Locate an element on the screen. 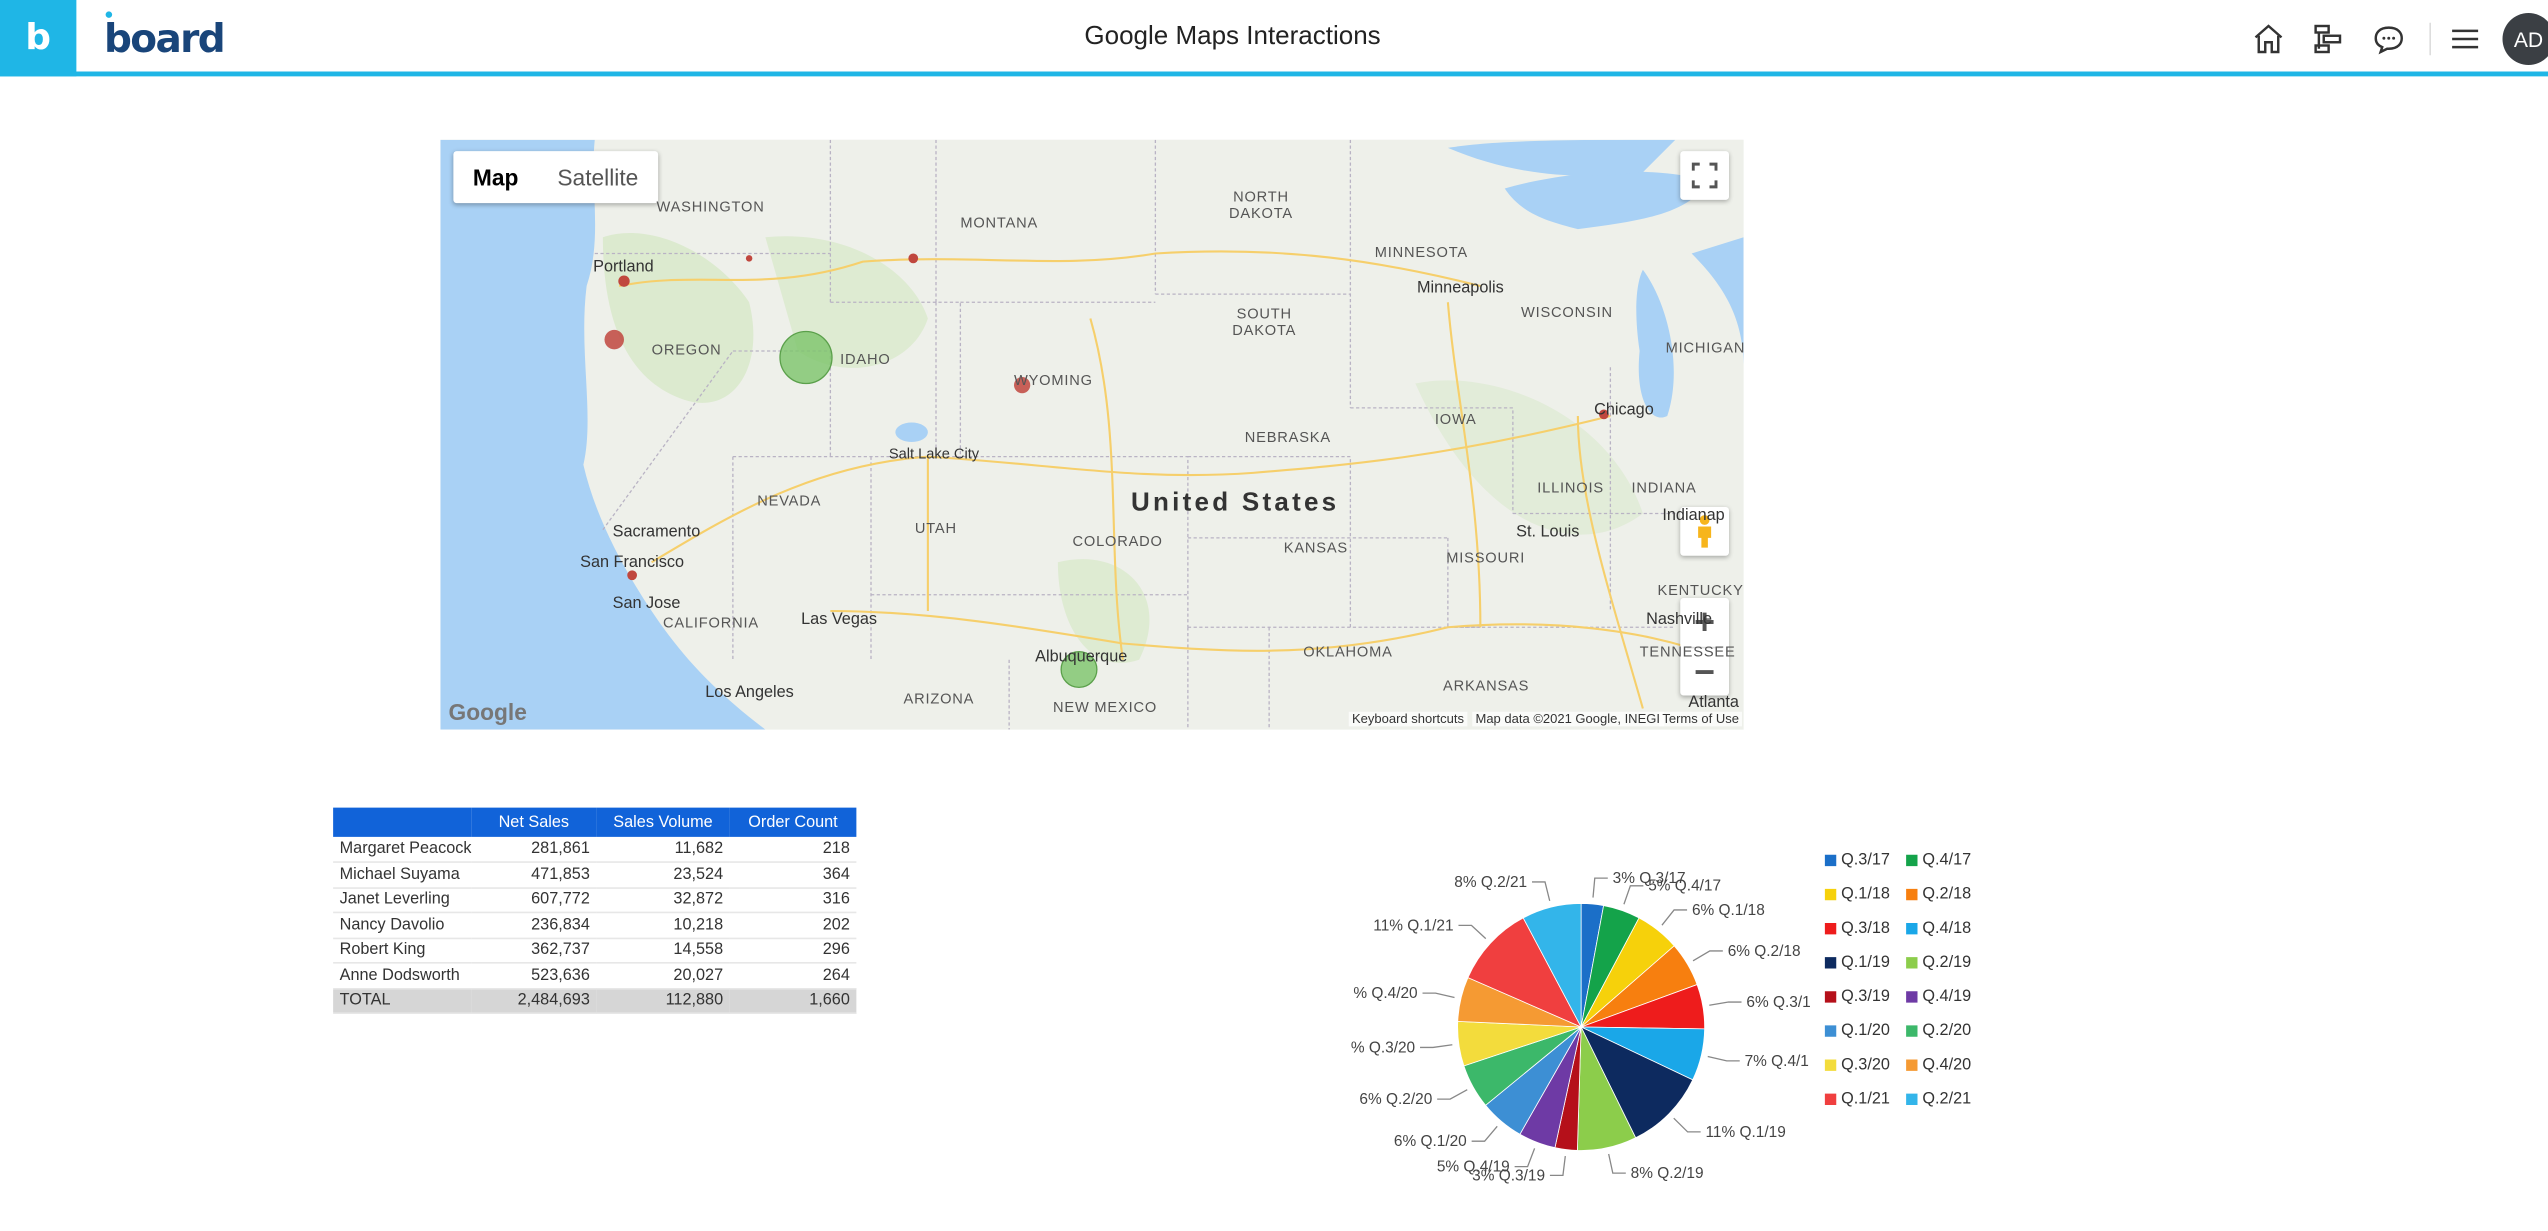 The height and width of the screenshot is (1231, 2548). column-header: Net Sales is located at coordinates (534, 822).